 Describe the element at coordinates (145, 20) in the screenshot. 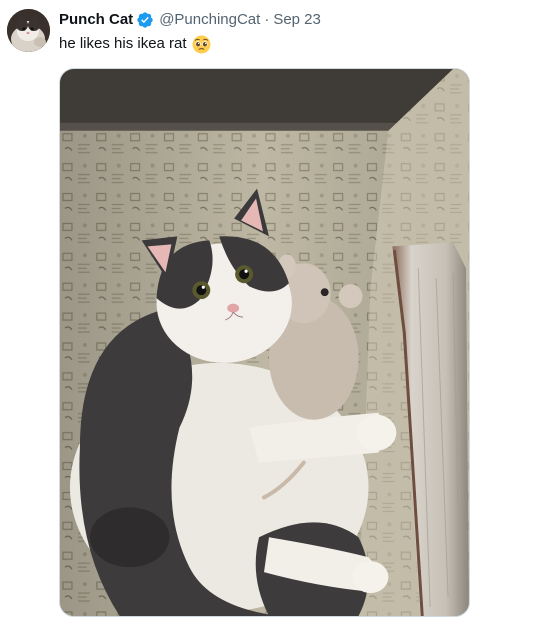

I see `verified-badge-icon` at that location.